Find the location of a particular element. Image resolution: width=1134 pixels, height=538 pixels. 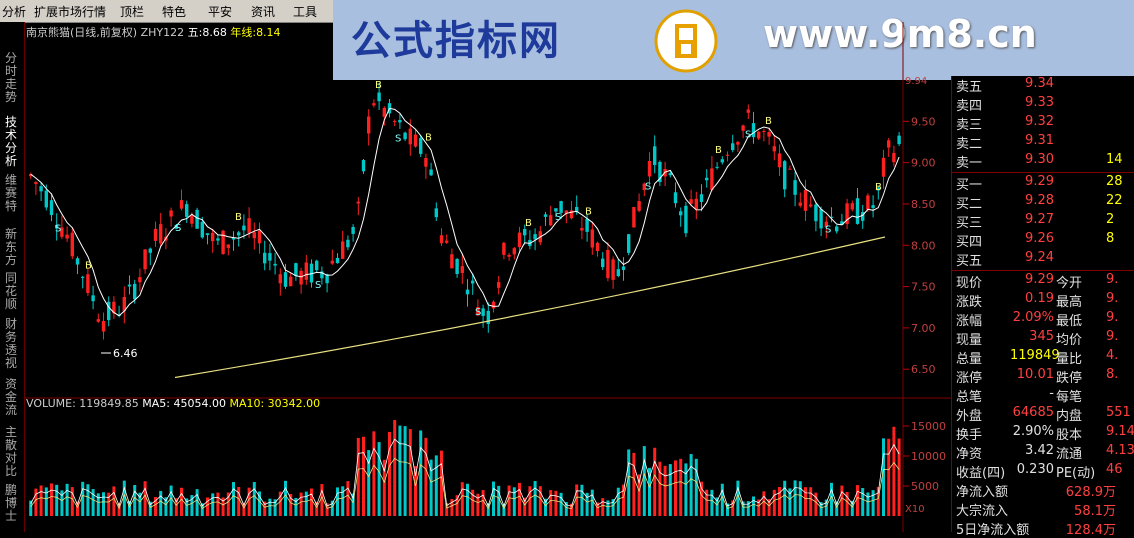

price-tick-label: 6.50 is located at coordinates (923, 369).